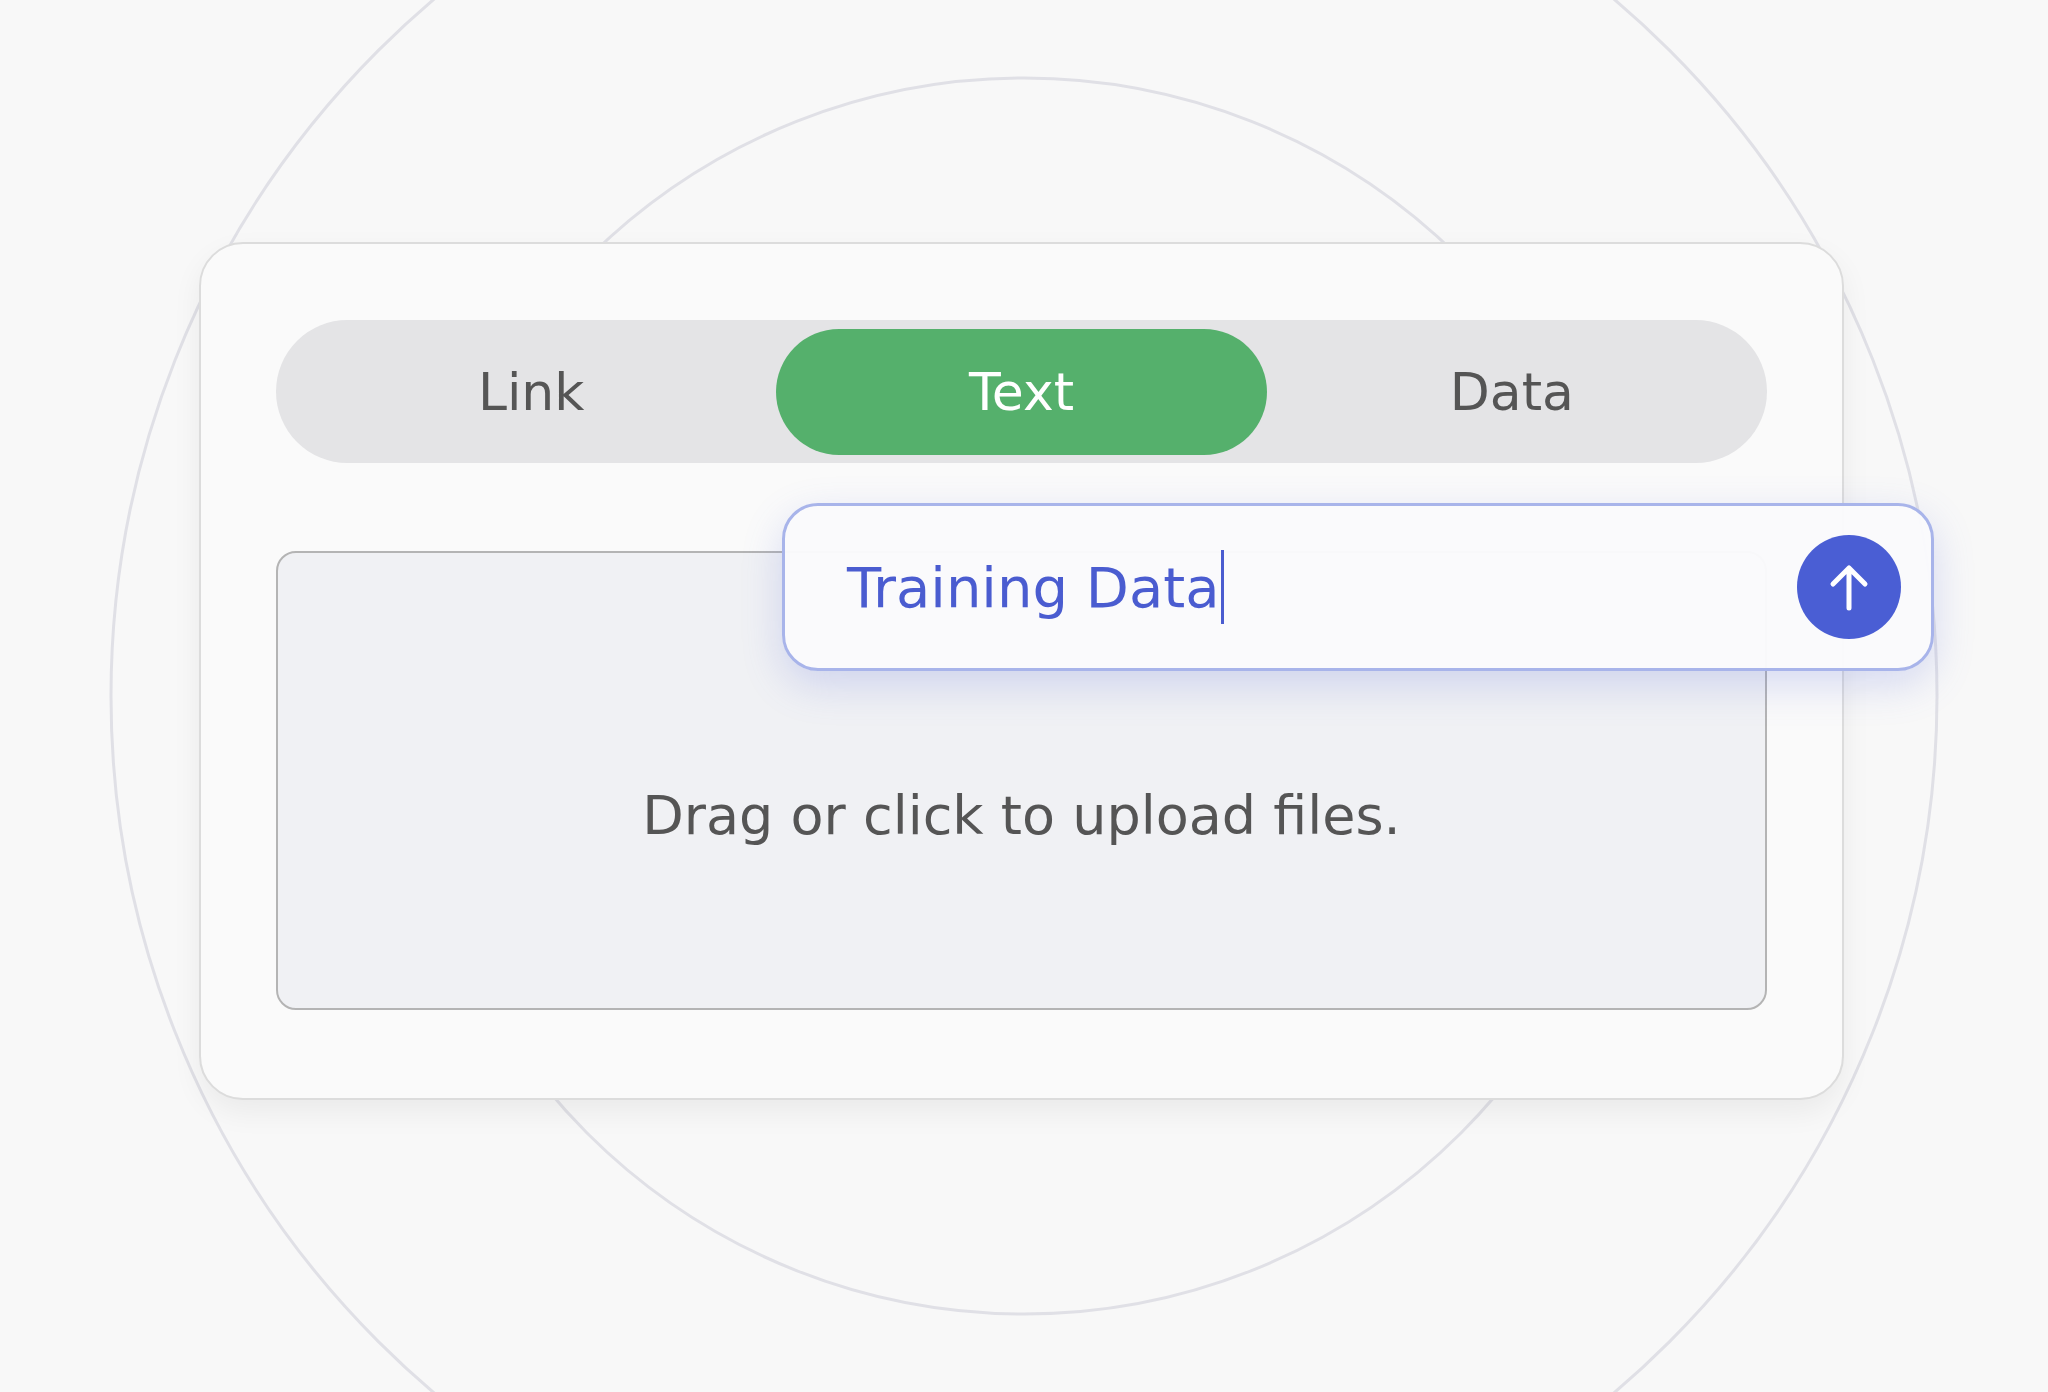 Image resolution: width=2048 pixels, height=1392 pixels. Describe the element at coordinates (1511, 391) in the screenshot. I see `tab: Data` at that location.